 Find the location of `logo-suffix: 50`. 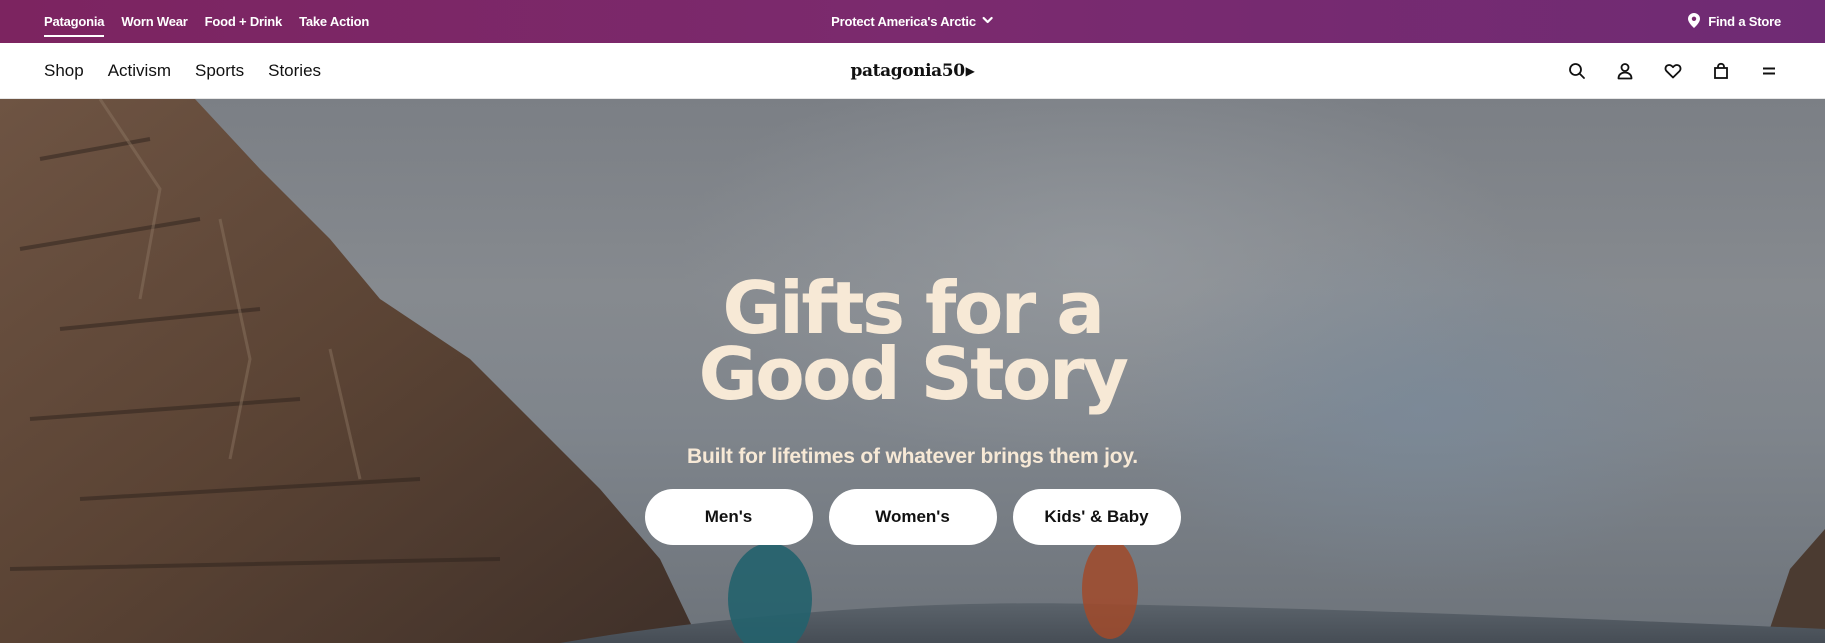

logo-suffix: 50 is located at coordinates (953, 71).